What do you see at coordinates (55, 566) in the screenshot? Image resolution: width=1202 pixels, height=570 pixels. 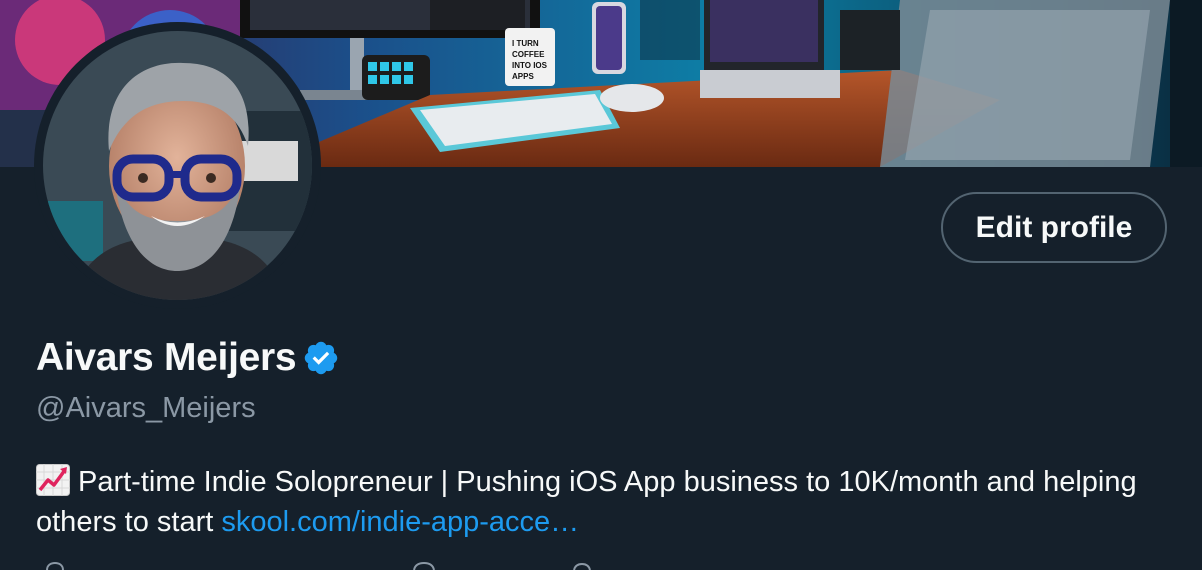 I see `location-icon` at bounding box center [55, 566].